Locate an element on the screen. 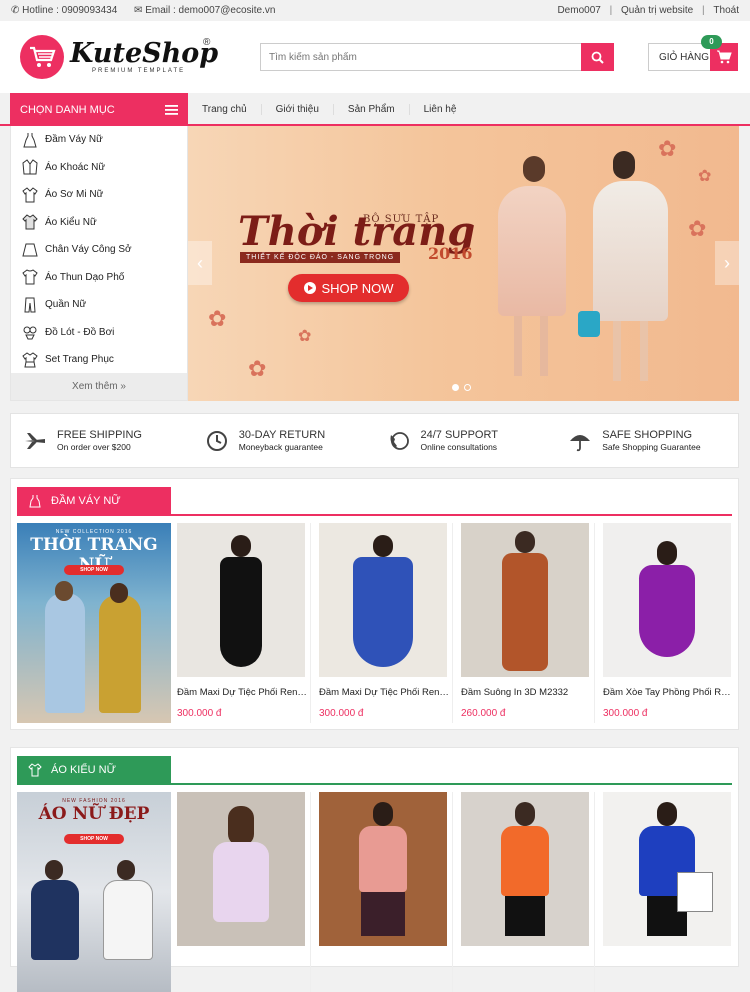 Image resolution: width=750 pixels, height=992 pixels. product-card: Đầm Xòe Tay Phồng Phối Ren... 300.000 đ is located at coordinates (668, 621).